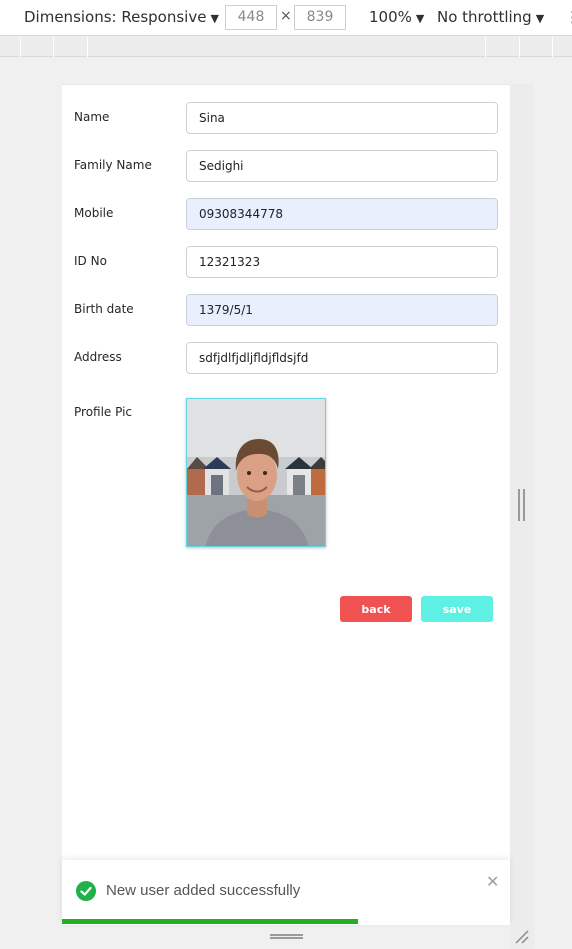 The width and height of the screenshot is (572, 949). I want to click on family-name-label: Family Name, so click(113, 165).